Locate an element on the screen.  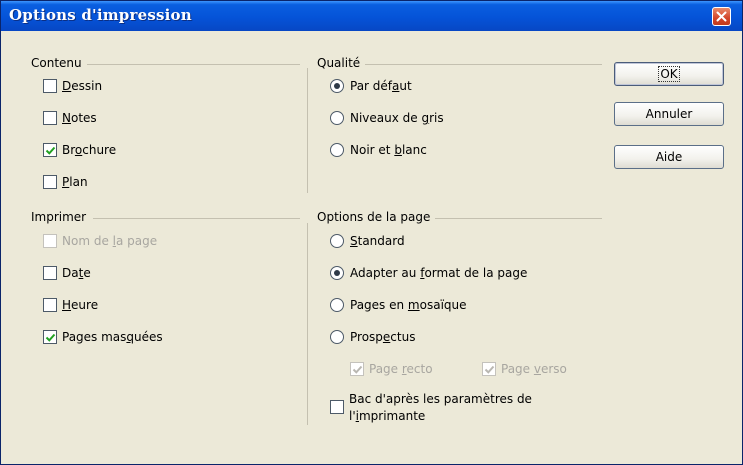
radio-niveaux-de-gris: Niveaux de gris is located at coordinates (387, 118).